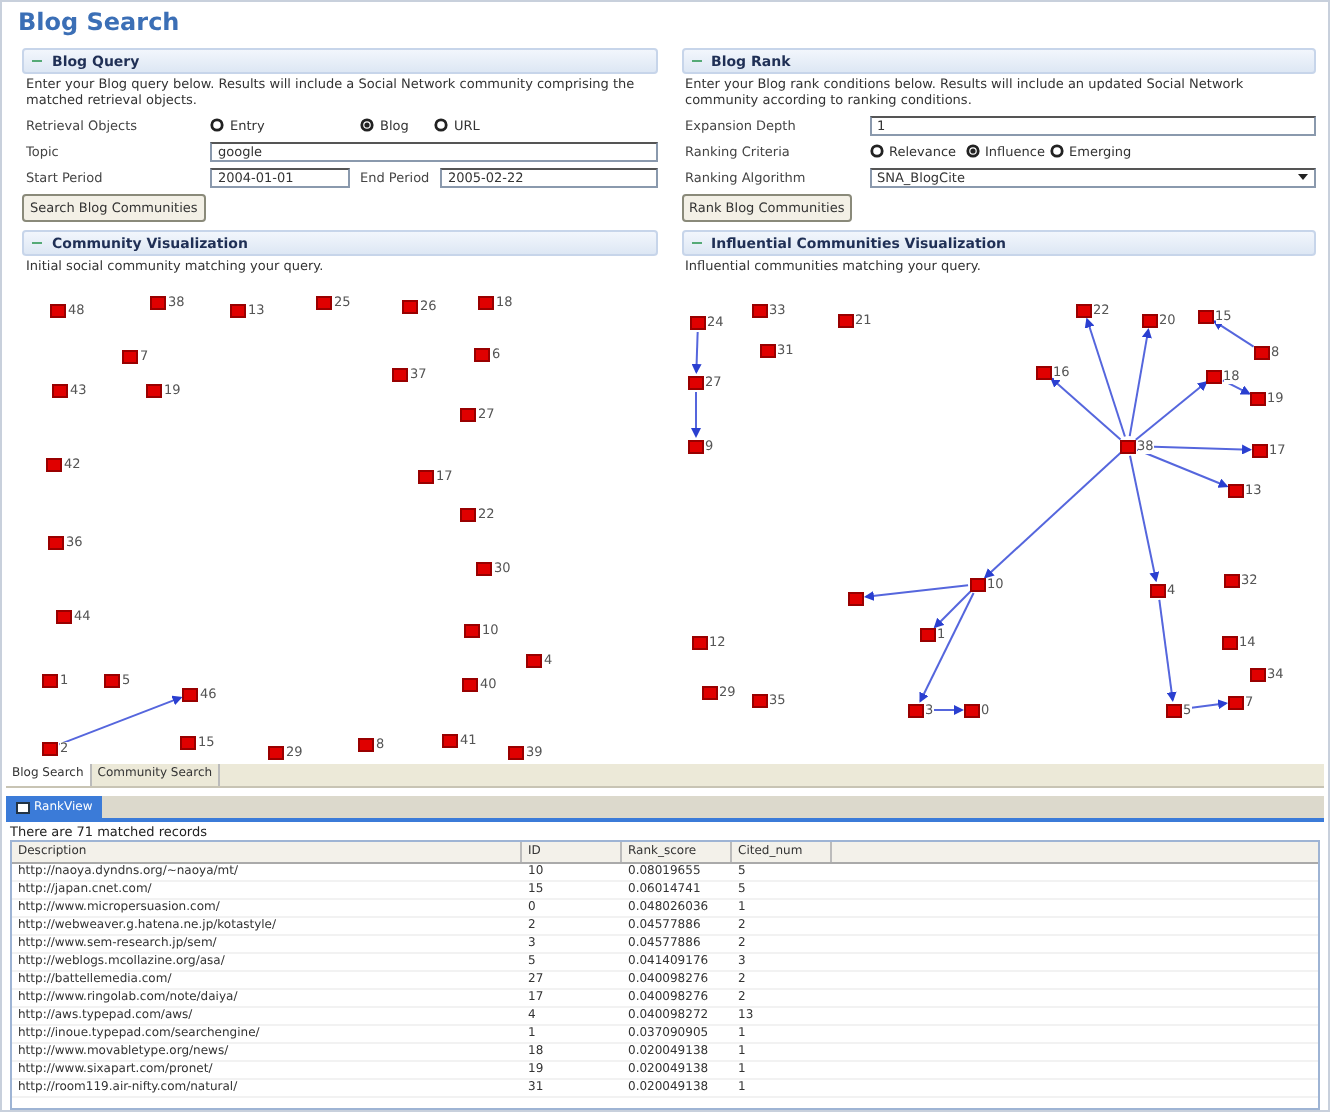  I want to click on page-title: Blog Search, so click(99, 23).